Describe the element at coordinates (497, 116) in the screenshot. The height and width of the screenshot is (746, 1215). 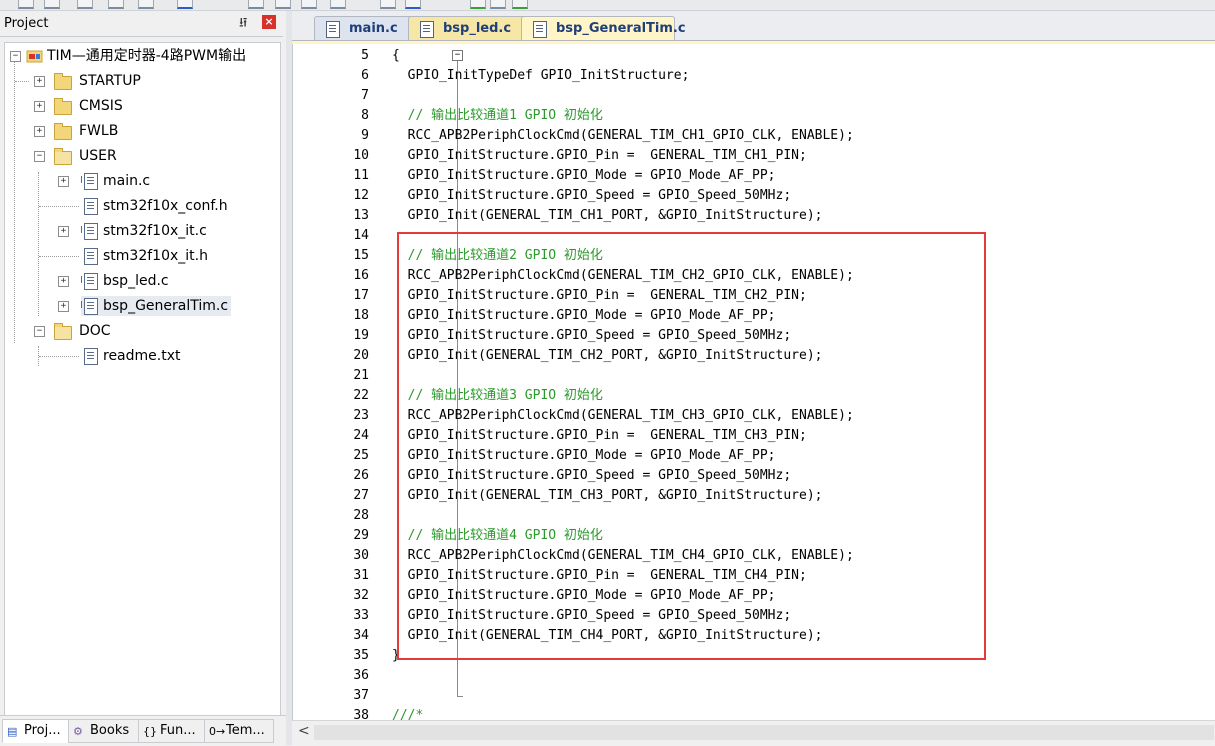
I see `code-comment-line: // 输出比较通道1 GPIO 初始化` at that location.